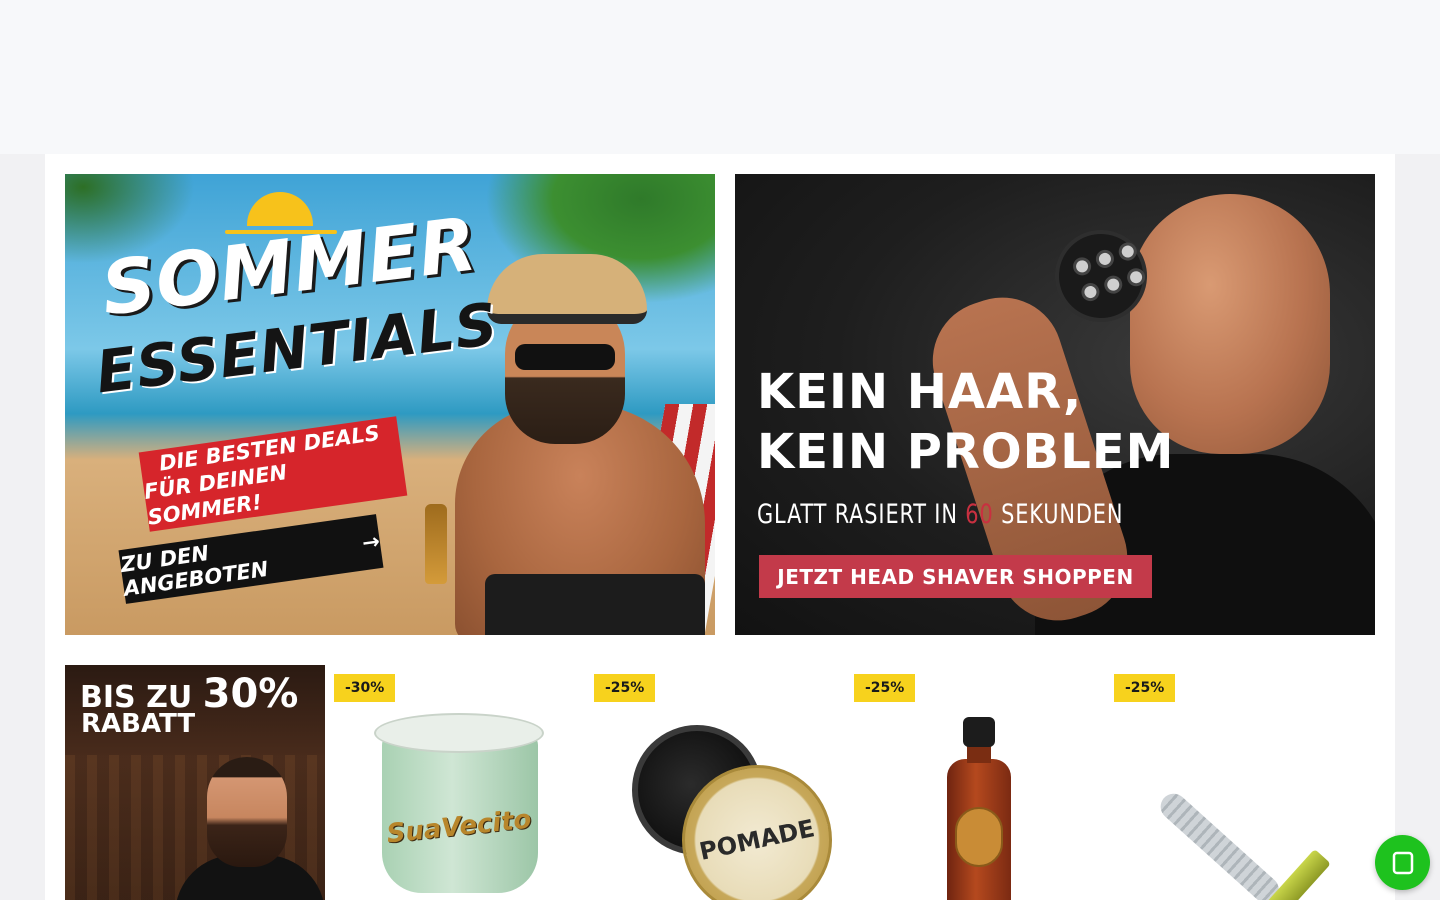 This screenshot has width=1440, height=900. I want to click on shaver-title: KEIN HAAR, KEIN PROBLEM, so click(965, 422).